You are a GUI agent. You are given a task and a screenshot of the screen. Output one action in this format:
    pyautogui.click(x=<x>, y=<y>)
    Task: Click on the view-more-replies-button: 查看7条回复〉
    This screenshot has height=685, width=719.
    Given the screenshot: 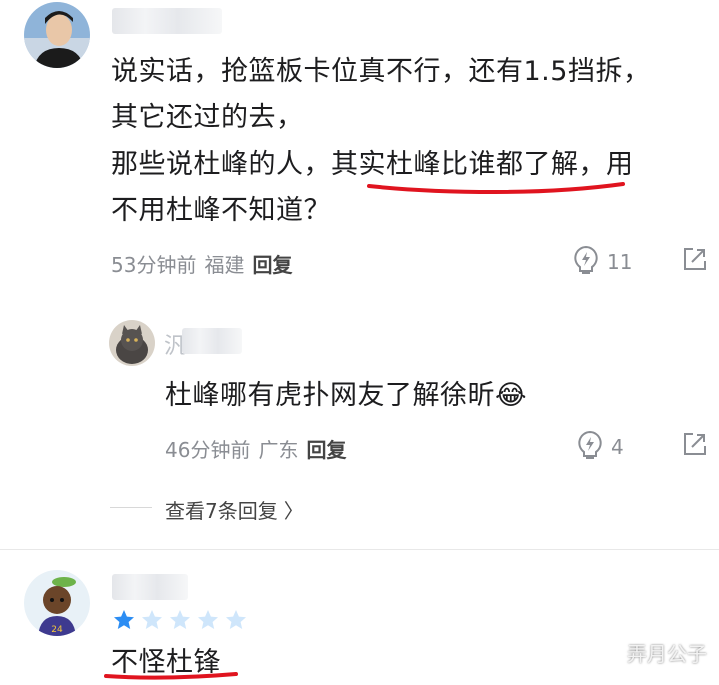 What is the action you would take?
    pyautogui.click(x=234, y=509)
    